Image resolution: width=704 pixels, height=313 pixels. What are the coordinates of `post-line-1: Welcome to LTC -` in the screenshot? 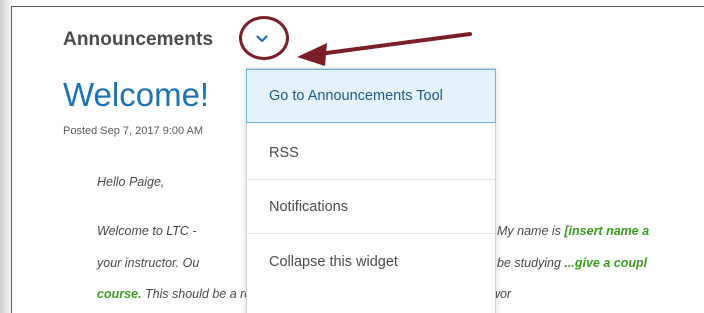 It's located at (147, 231).